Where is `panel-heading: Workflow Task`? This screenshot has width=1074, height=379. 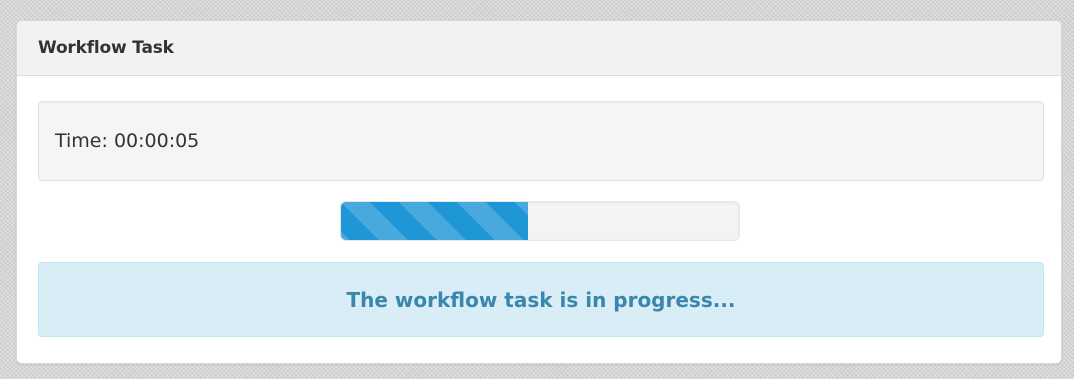
panel-heading: Workflow Task is located at coordinates (539, 48).